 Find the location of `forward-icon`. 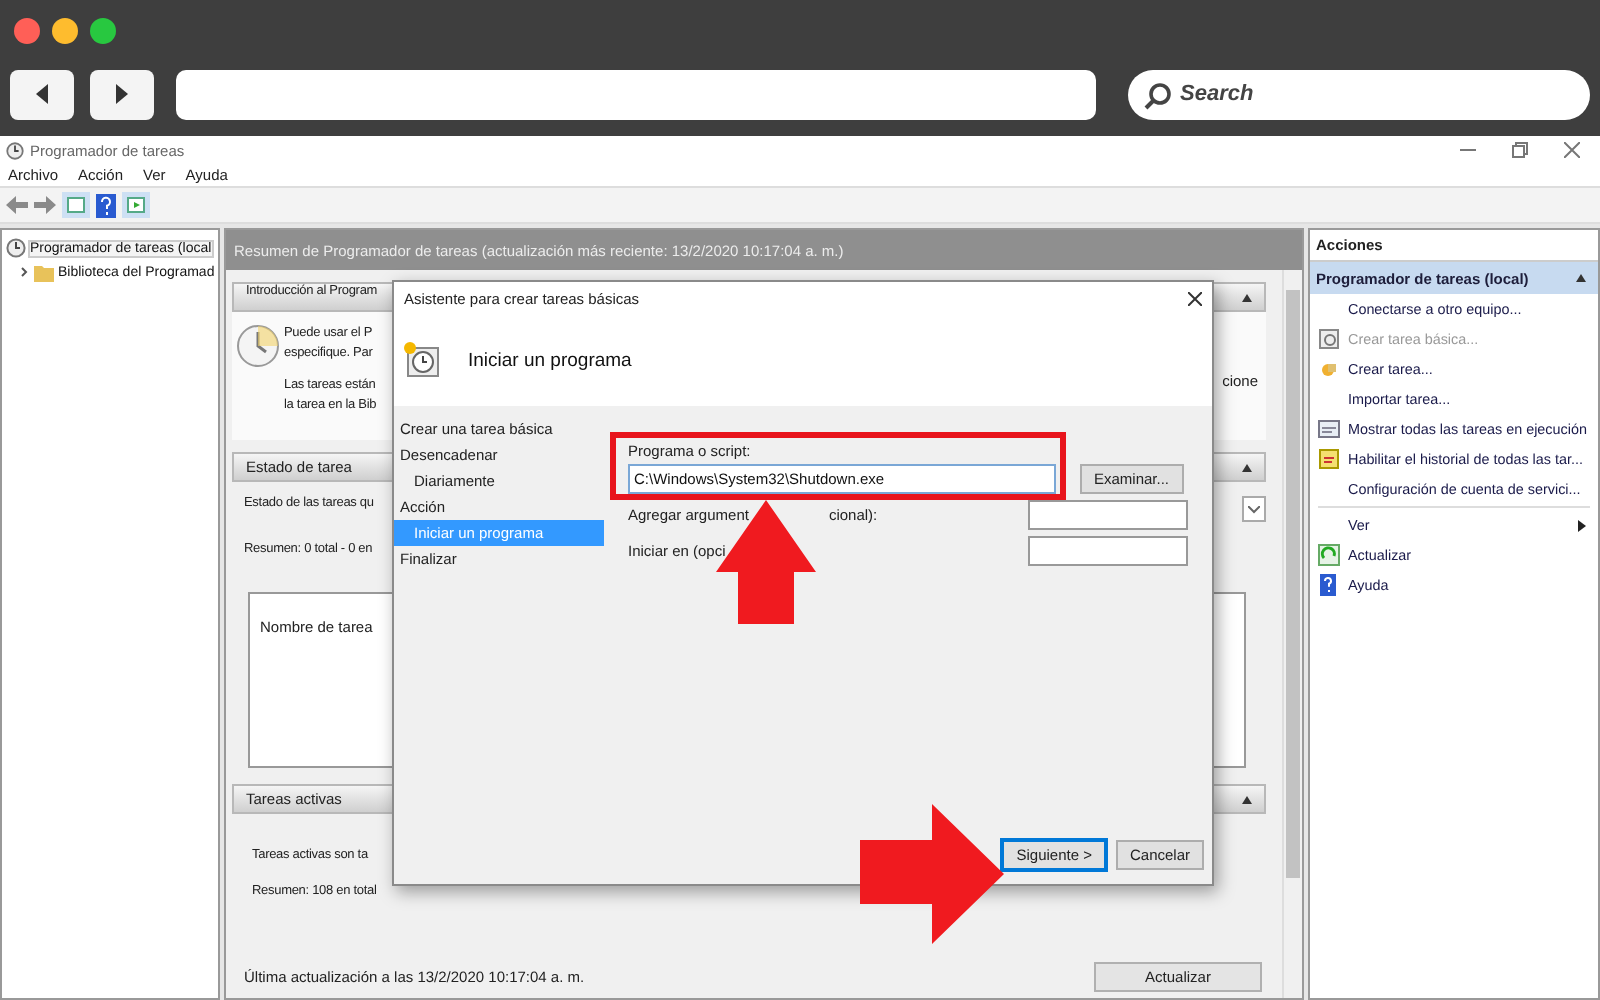

forward-icon is located at coordinates (45, 205).